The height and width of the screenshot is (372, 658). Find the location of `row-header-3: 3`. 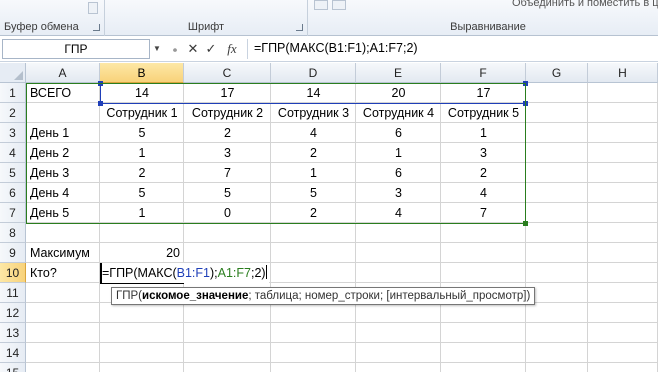

row-header-3: 3 is located at coordinates (13, 133).